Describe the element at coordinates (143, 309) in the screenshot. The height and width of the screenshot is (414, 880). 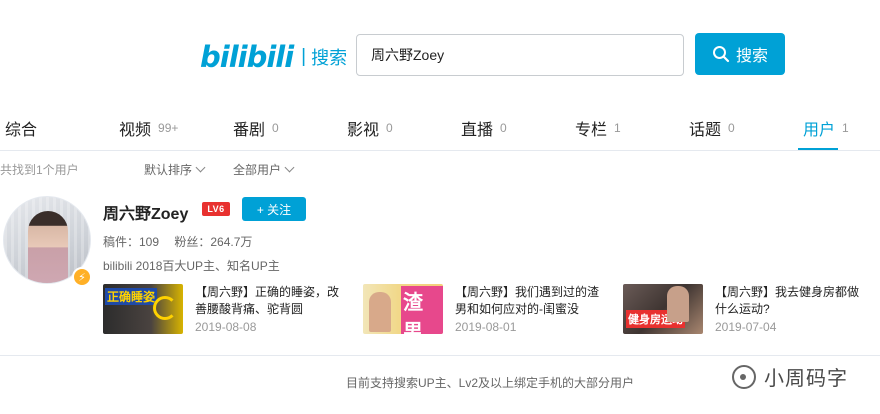
I see `video-thumbnail: 正确睡姿` at that location.